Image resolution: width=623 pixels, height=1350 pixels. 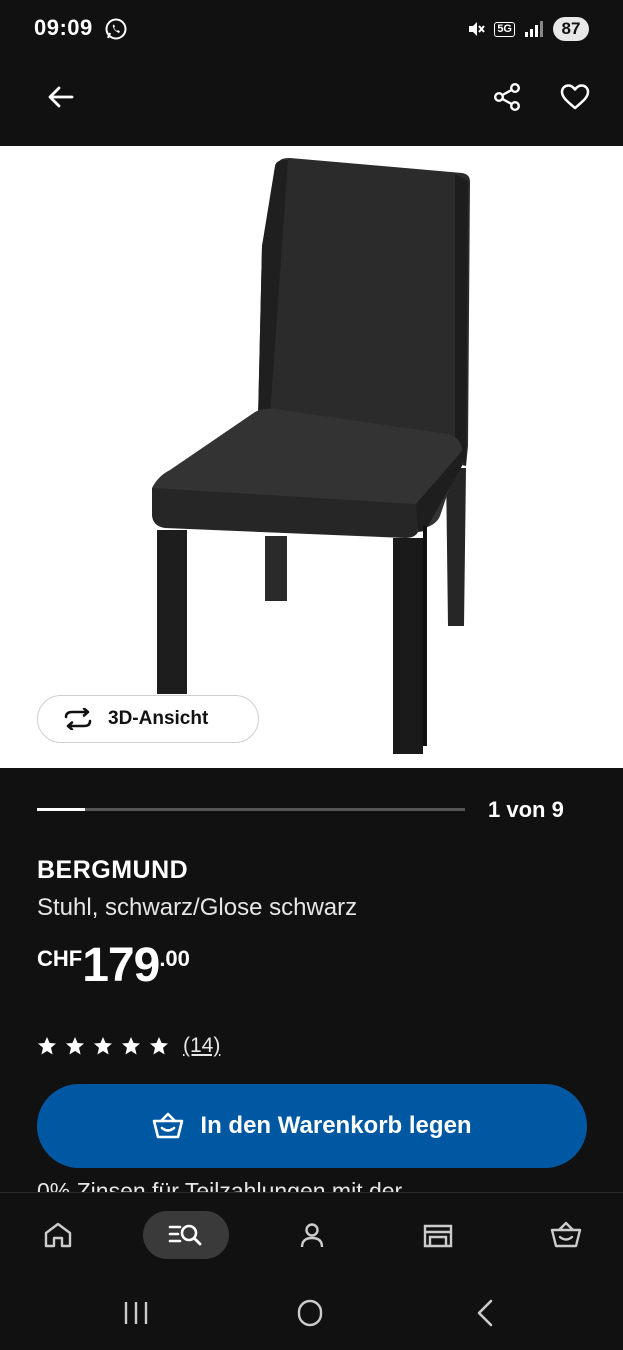 I want to click on status-icons: 5G 87, so click(x=527, y=29).